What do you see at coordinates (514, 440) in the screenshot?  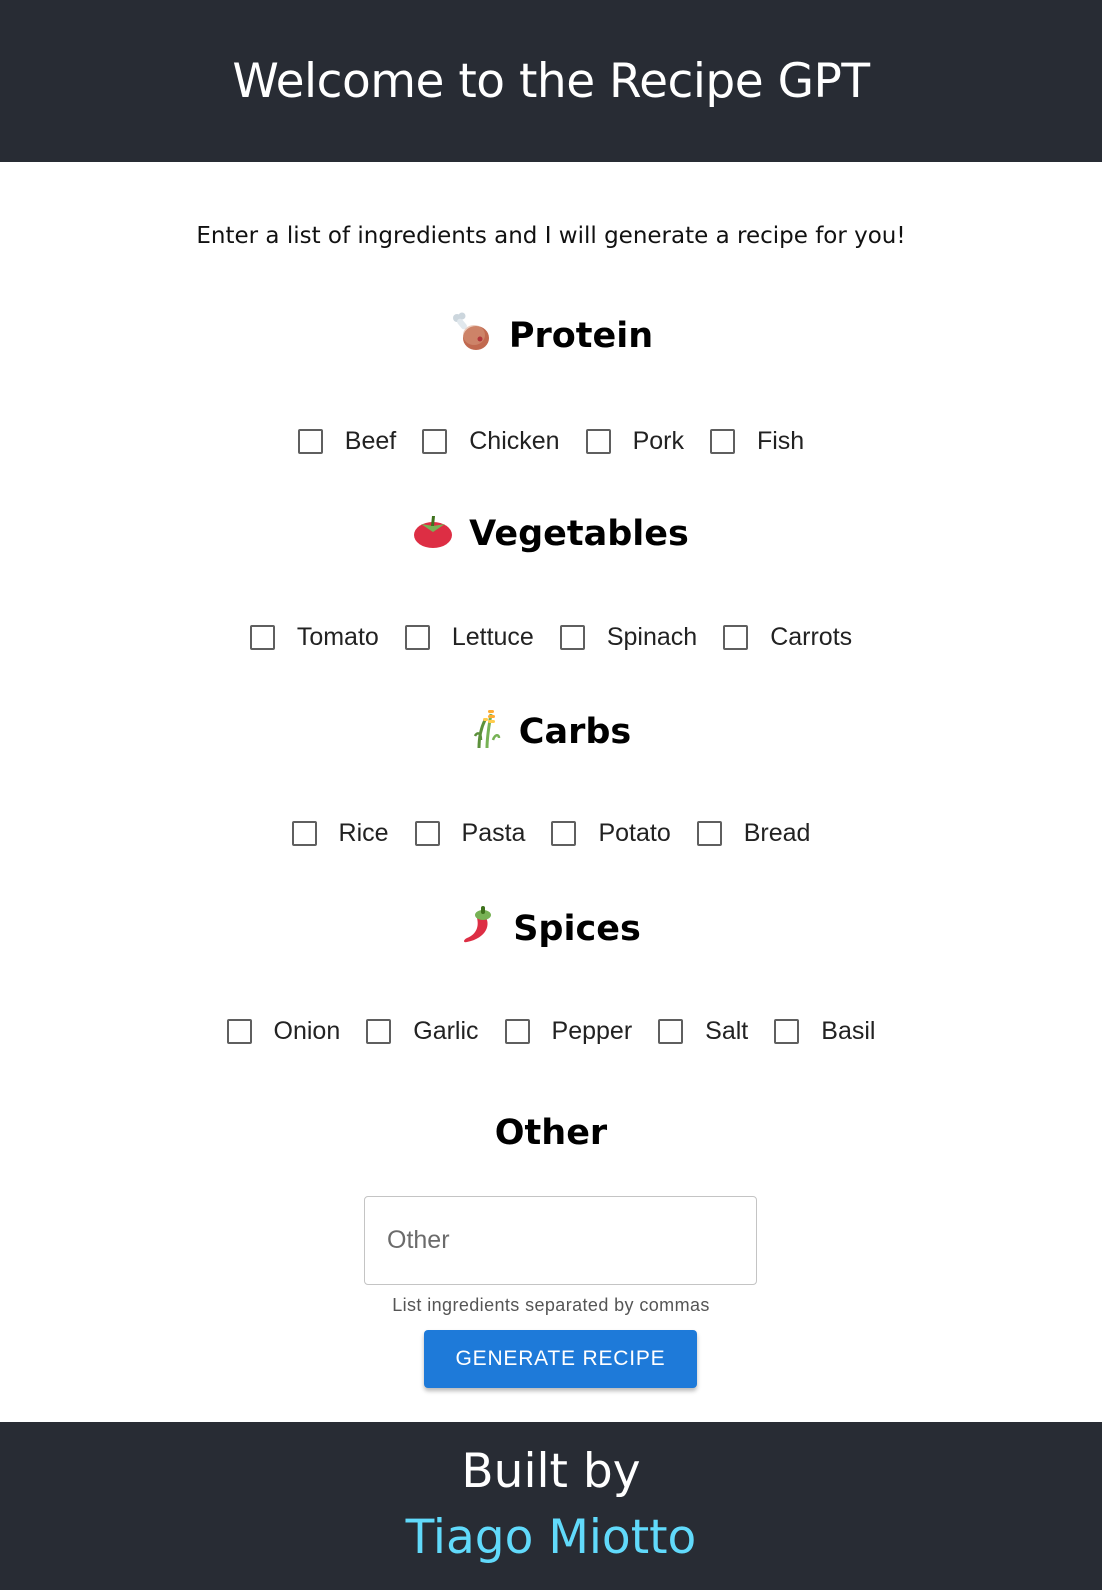 I see `checkbox-label: Chicken` at bounding box center [514, 440].